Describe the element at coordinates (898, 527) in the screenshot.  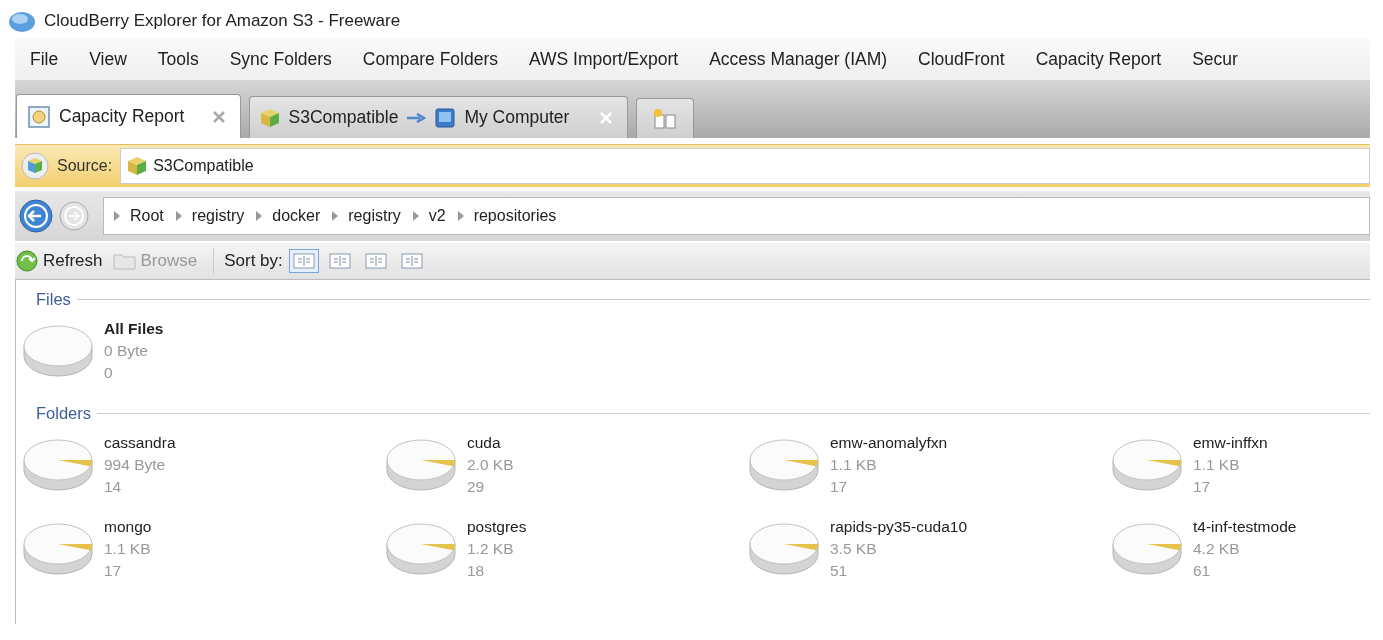
I see `item-name: rapids-py35-cuda10` at that location.